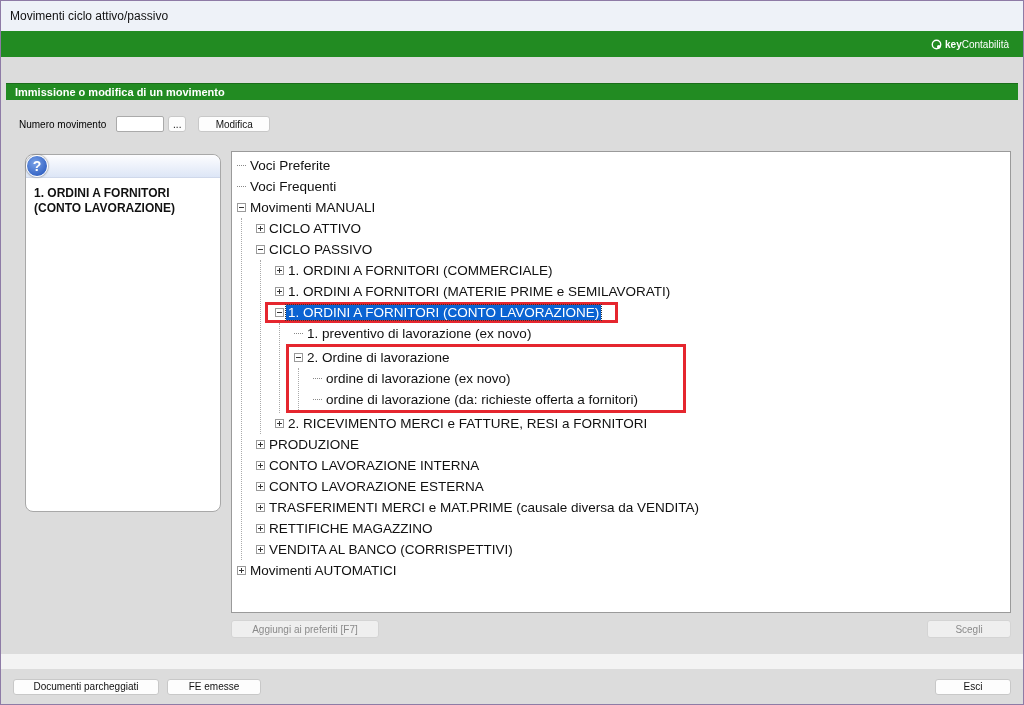 This screenshot has height=705, width=1024. Describe the element at coordinates (391, 549) in the screenshot. I see `tree-item: VENDITA AL BANCO (CORRISPETTIVI)` at that location.